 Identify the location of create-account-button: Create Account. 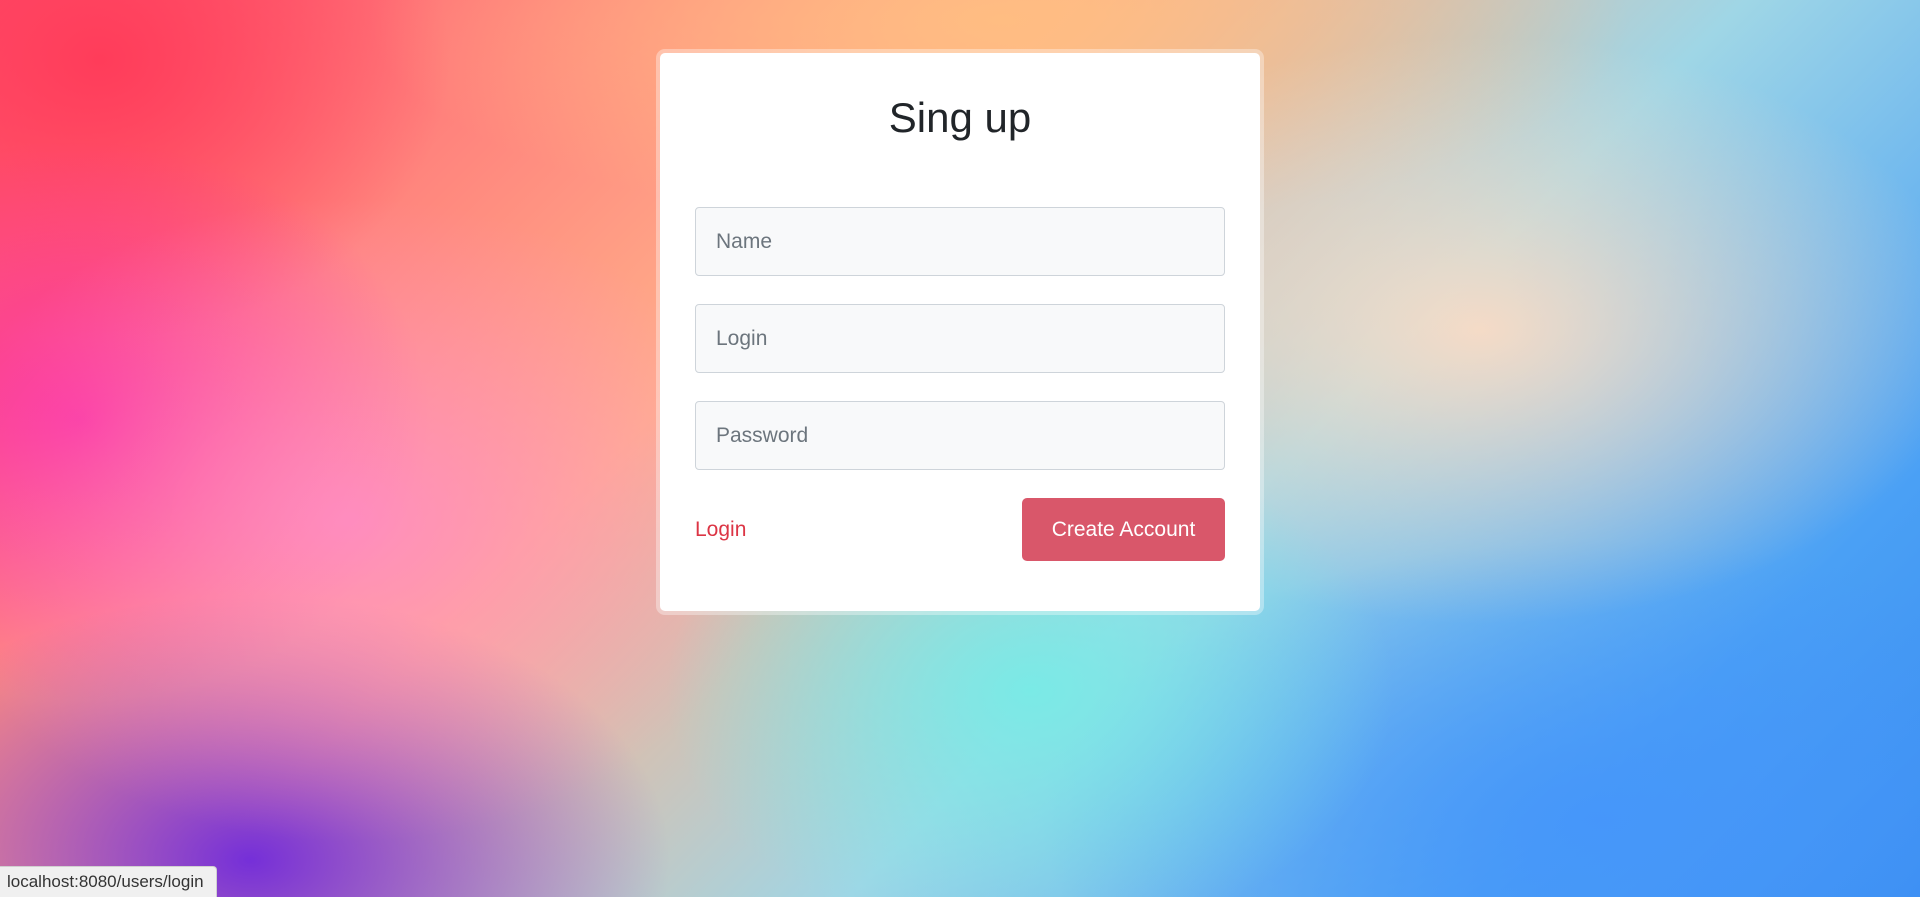
(1123, 530).